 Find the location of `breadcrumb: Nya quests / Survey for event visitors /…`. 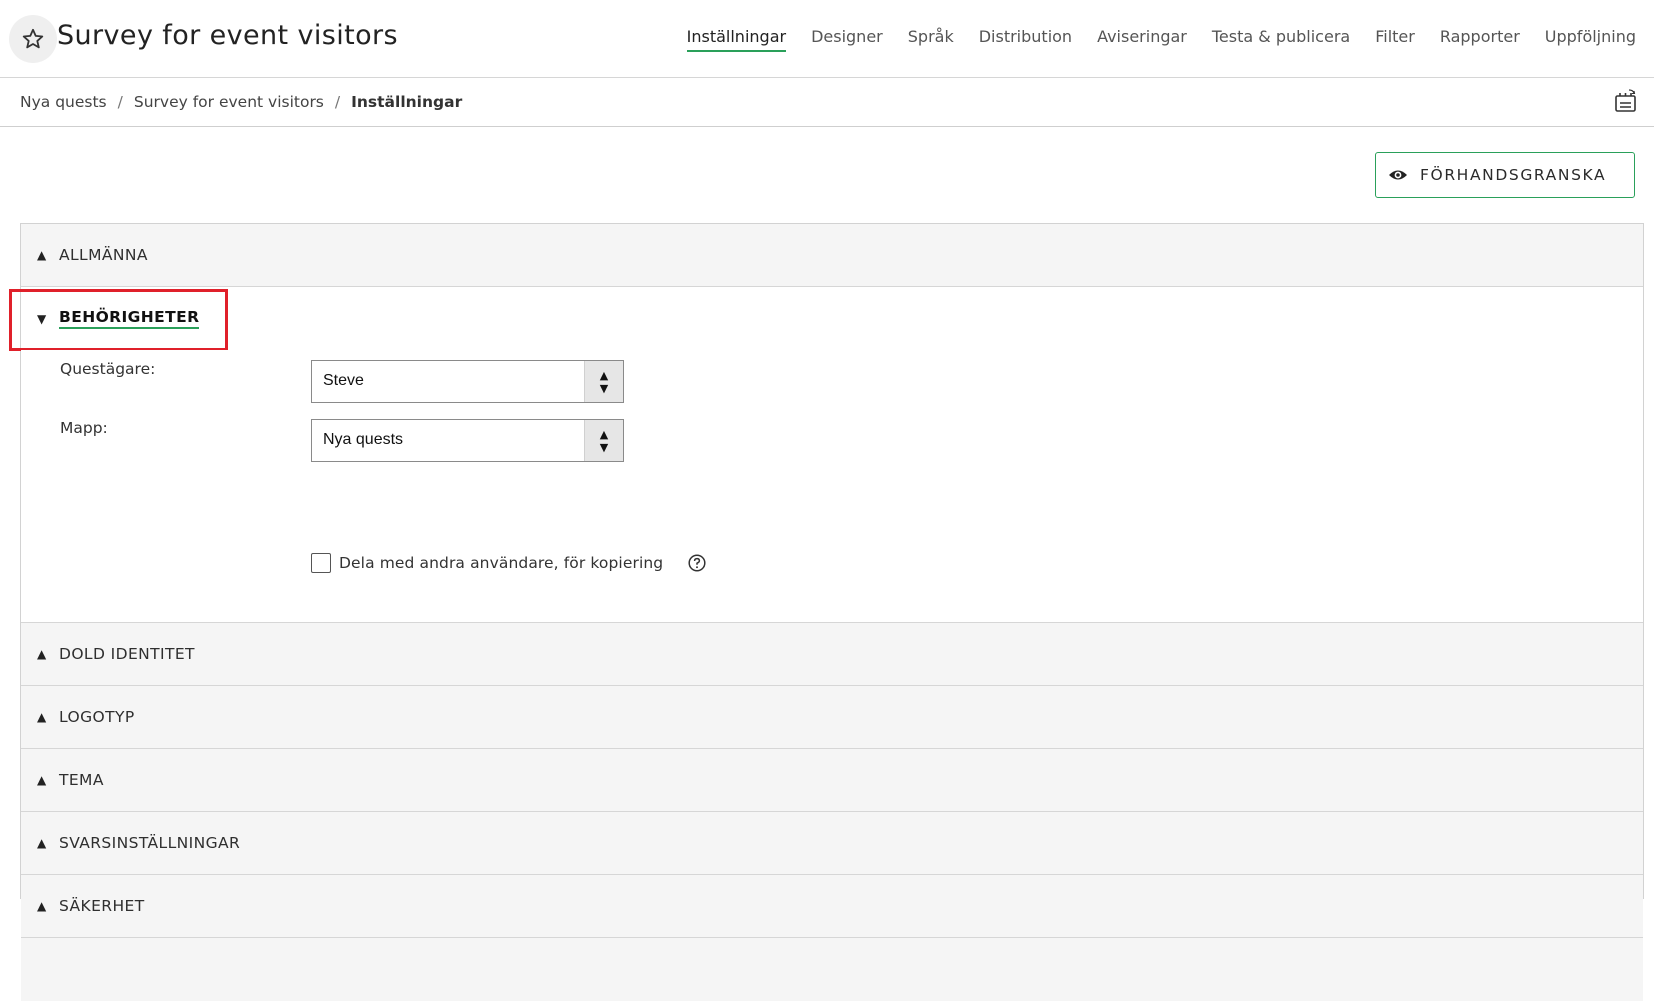

breadcrumb: Nya quests / Survey for event visitors /… is located at coordinates (241, 102).